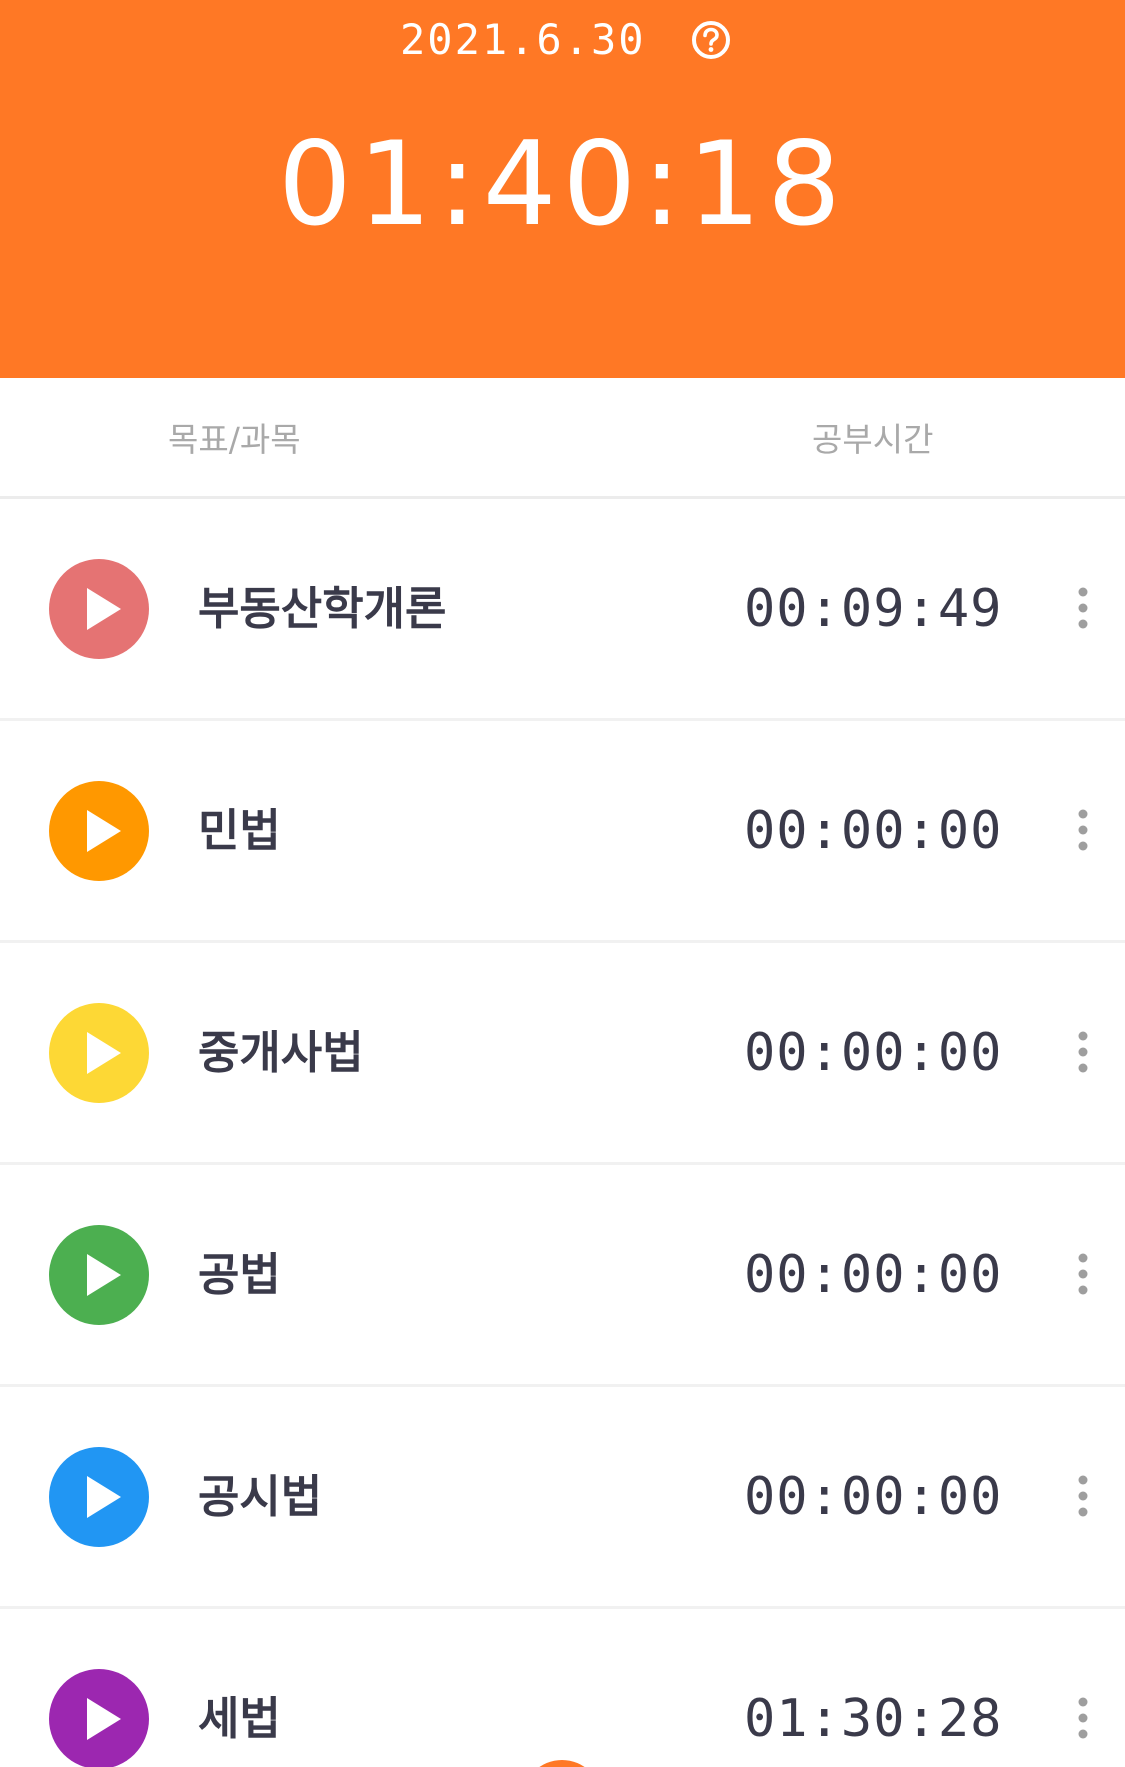  I want to click on list-column-header: 목표/과목 공부시간, so click(562, 440).